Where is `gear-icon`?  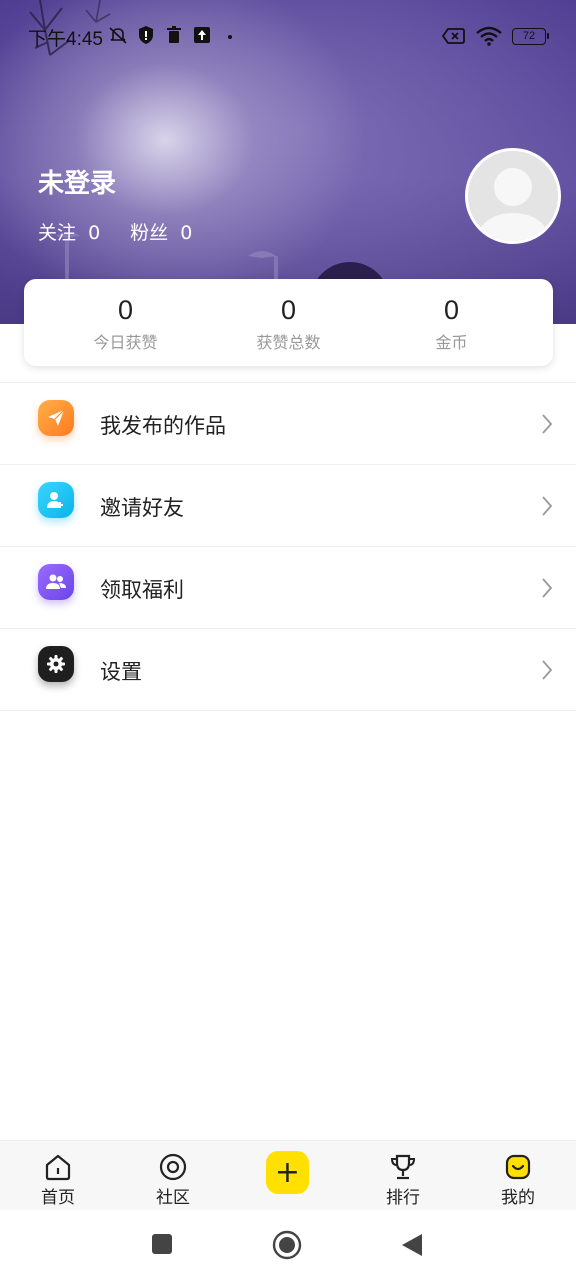 gear-icon is located at coordinates (56, 664).